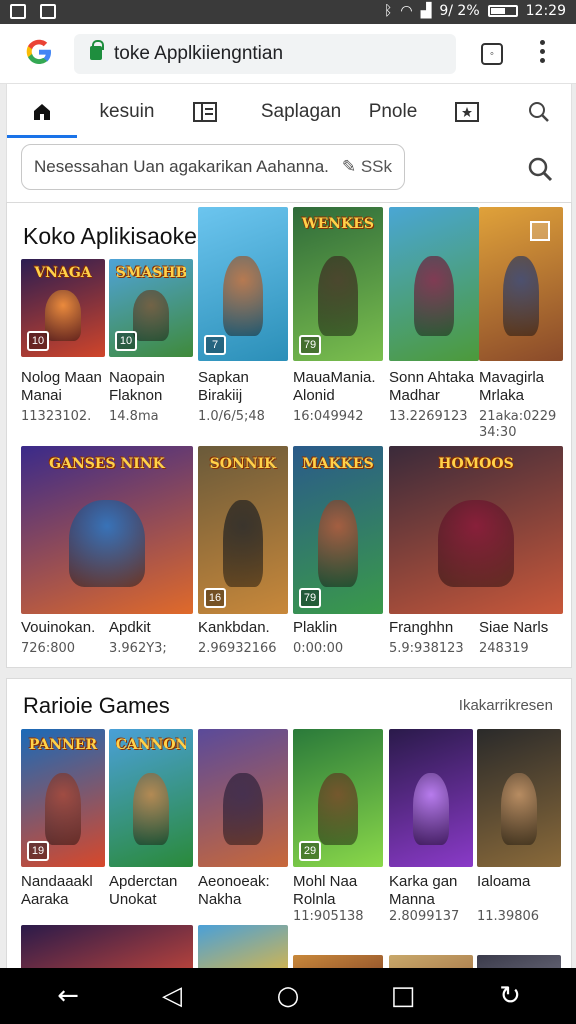  What do you see at coordinates (172, 996) in the screenshot?
I see `back-icon: ◁` at bounding box center [172, 996].